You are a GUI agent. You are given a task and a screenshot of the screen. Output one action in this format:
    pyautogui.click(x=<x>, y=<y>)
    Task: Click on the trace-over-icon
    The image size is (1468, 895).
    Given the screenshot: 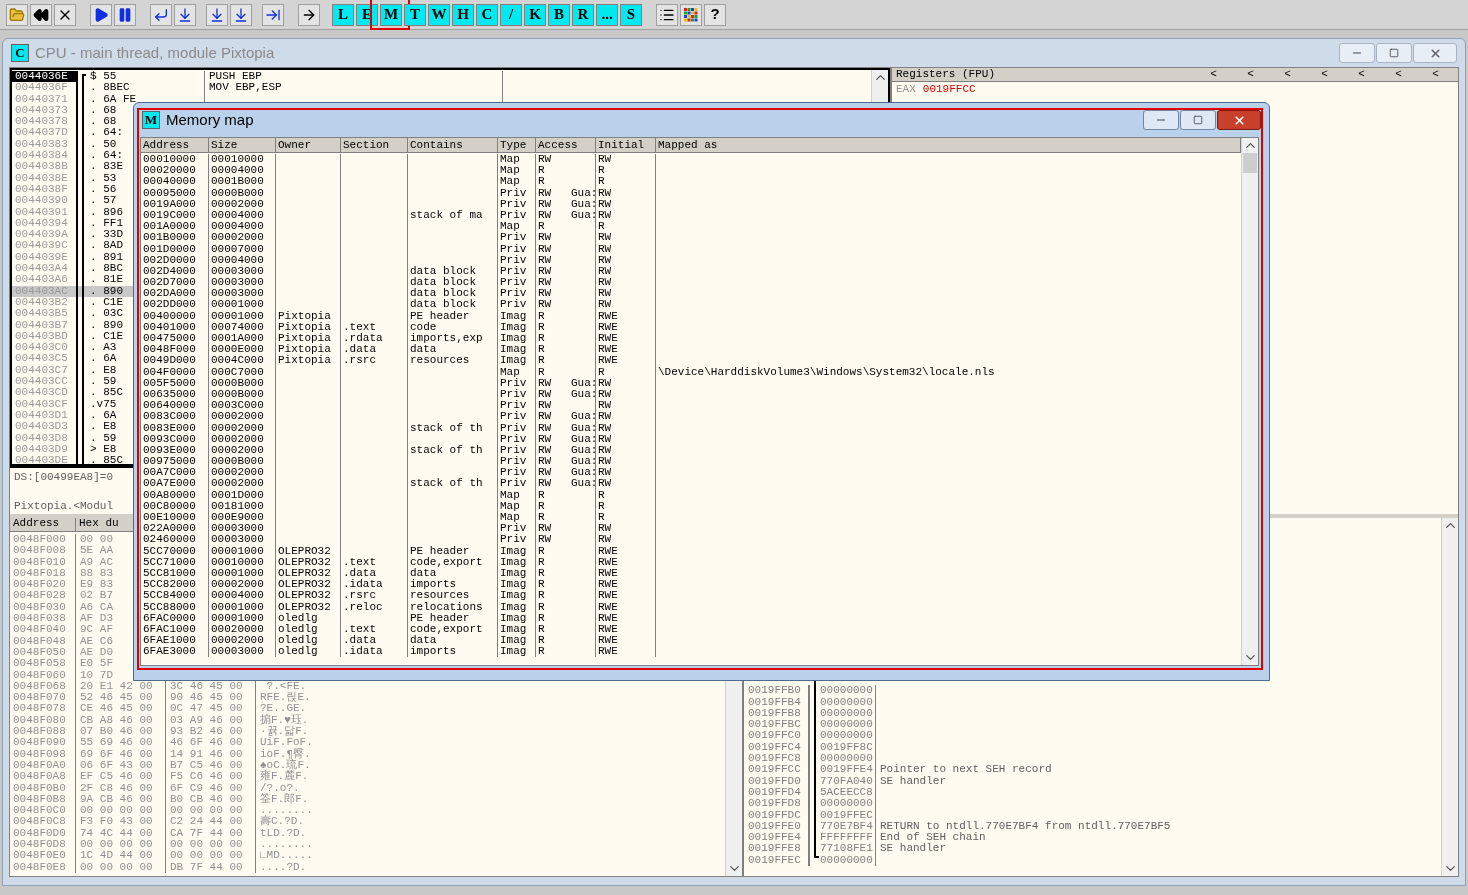 What is the action you would take?
    pyautogui.click(x=241, y=14)
    